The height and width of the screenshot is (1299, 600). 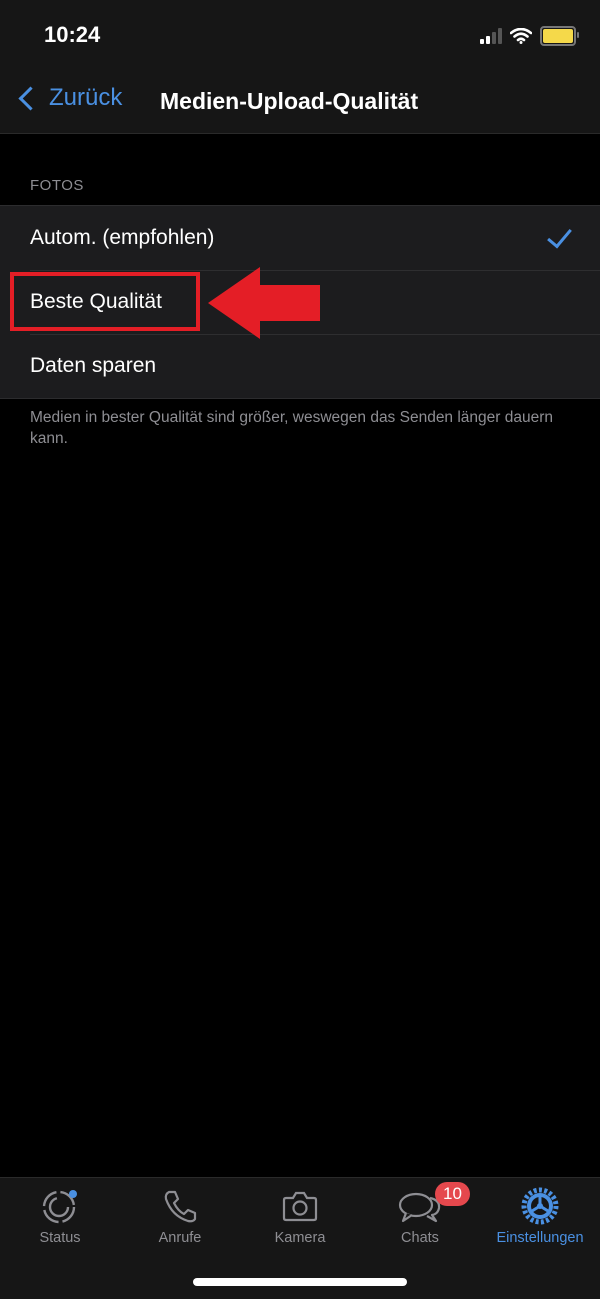 I want to click on status-bar: 10:24, so click(x=300, y=35).